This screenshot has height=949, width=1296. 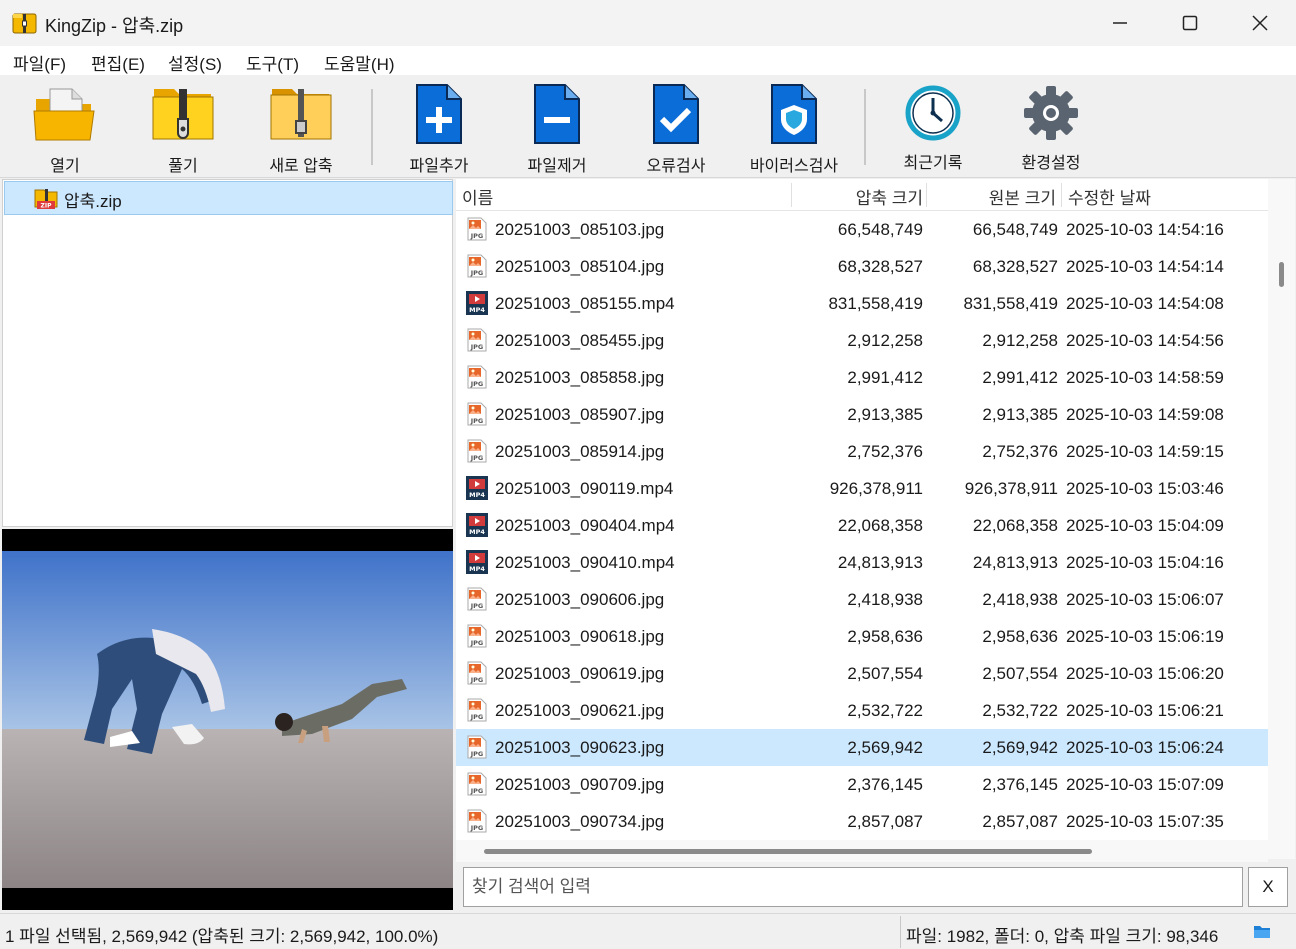 What do you see at coordinates (880, 266) in the screenshot?
I see `compressed-size: 68,328,527` at bounding box center [880, 266].